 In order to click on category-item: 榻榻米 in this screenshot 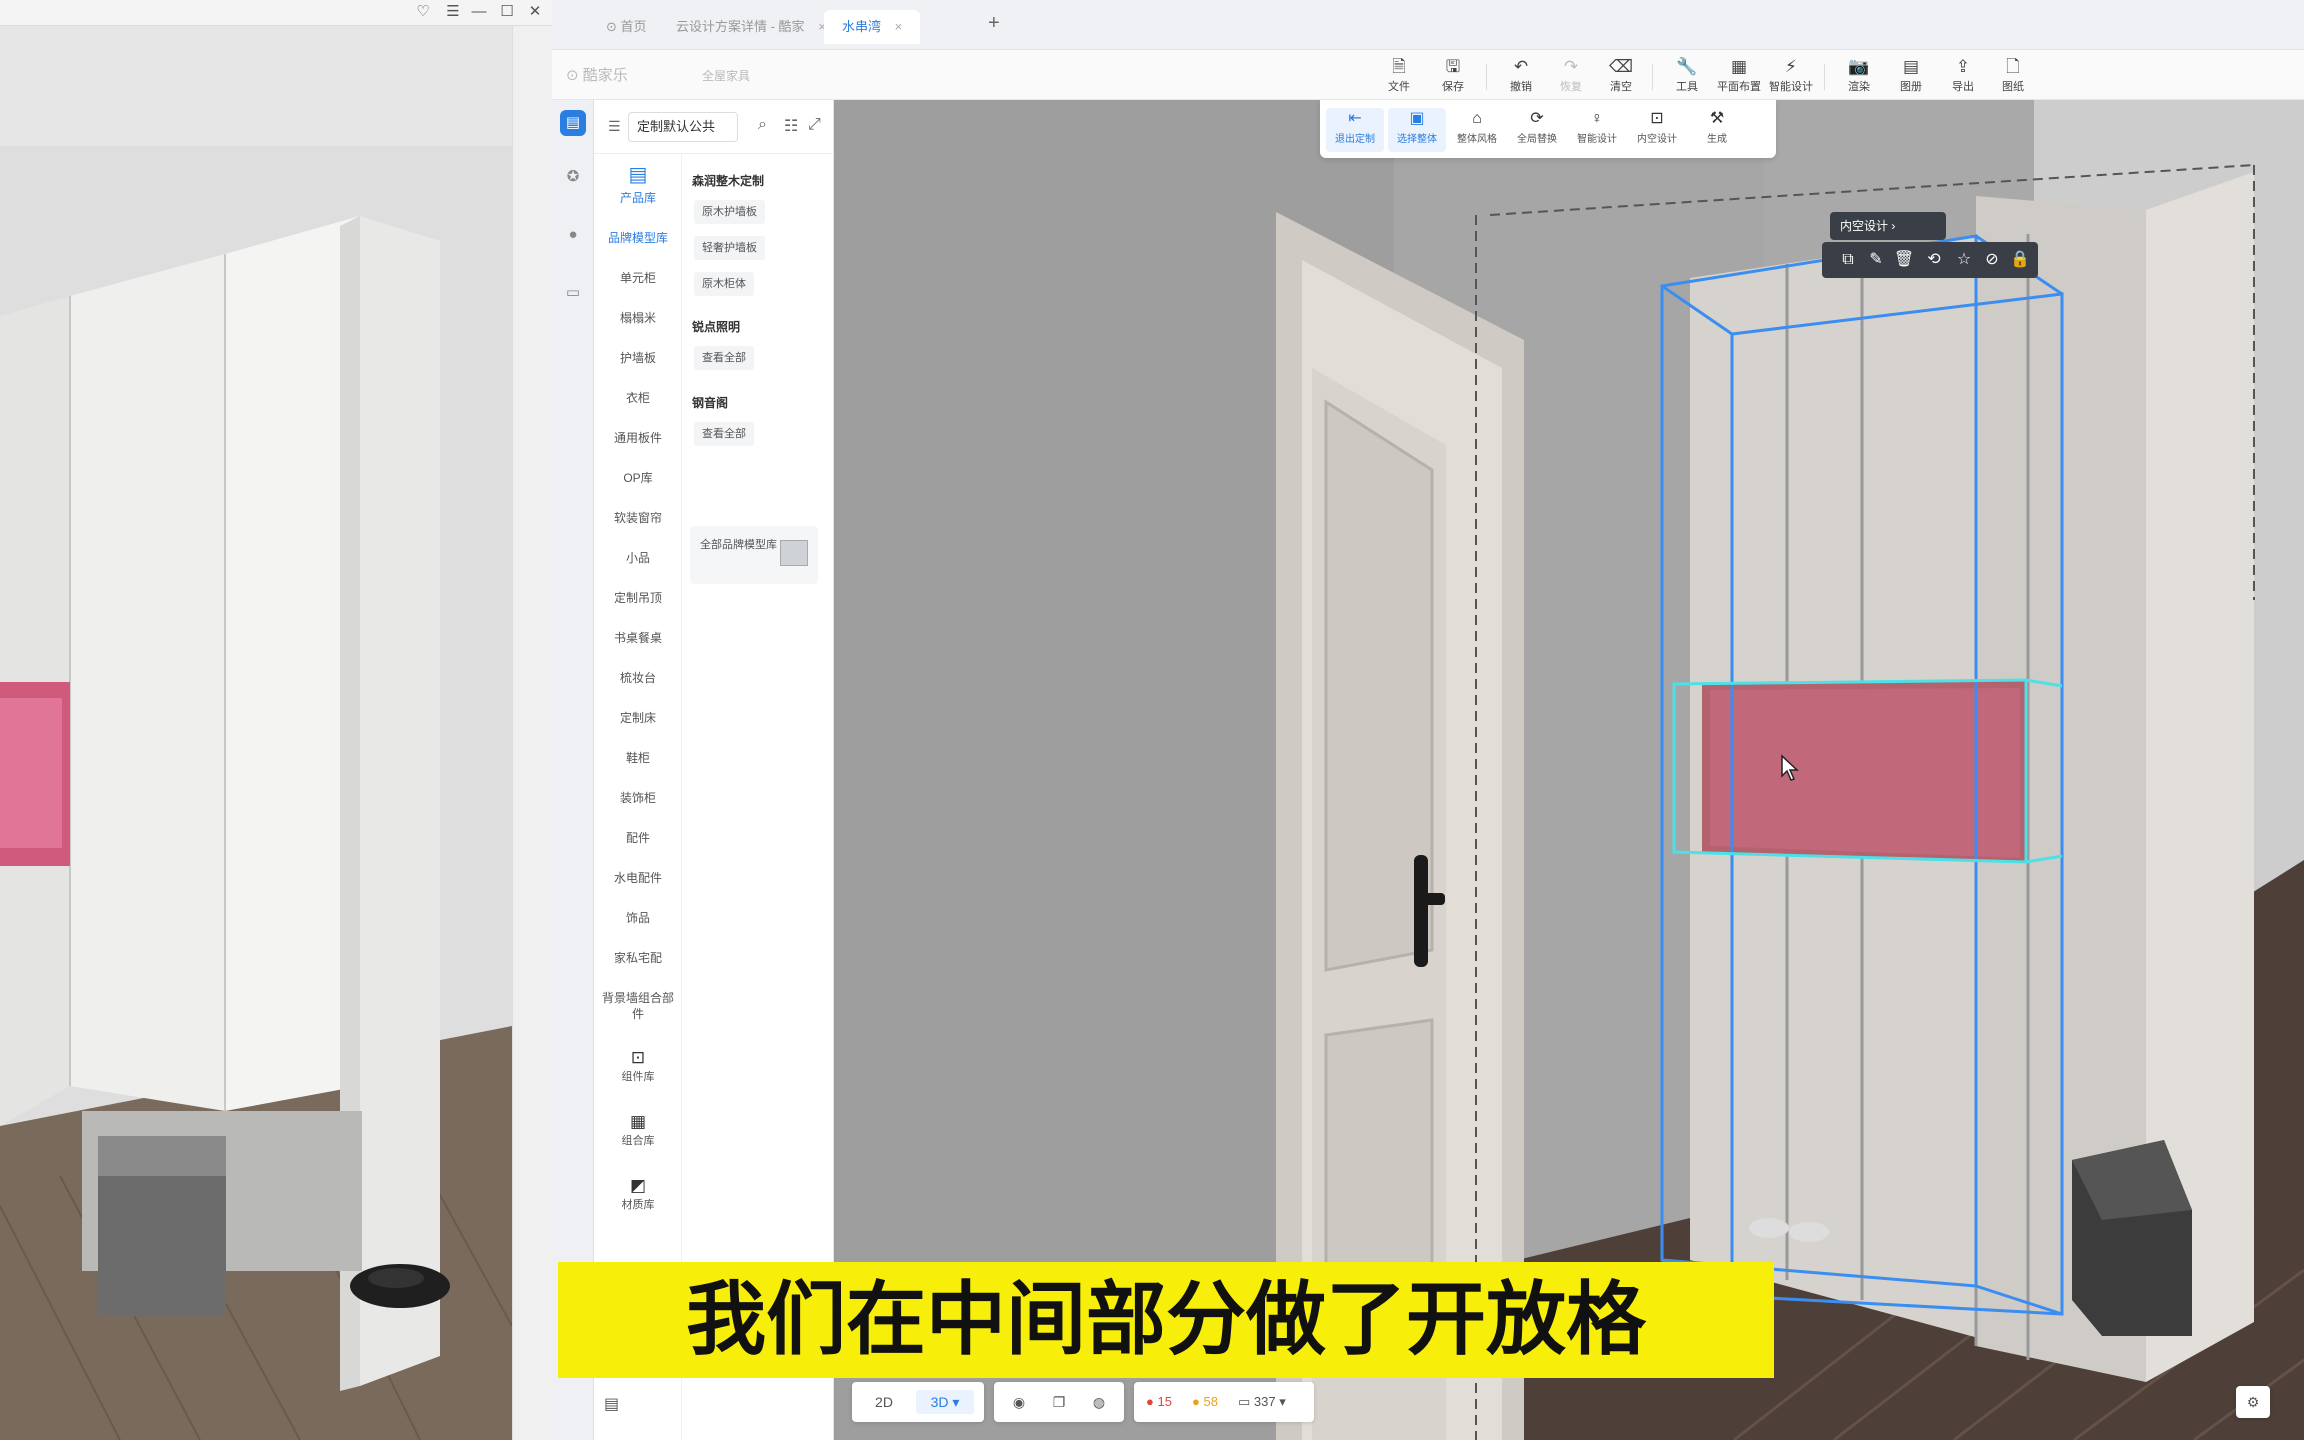, I will do `click(638, 318)`.